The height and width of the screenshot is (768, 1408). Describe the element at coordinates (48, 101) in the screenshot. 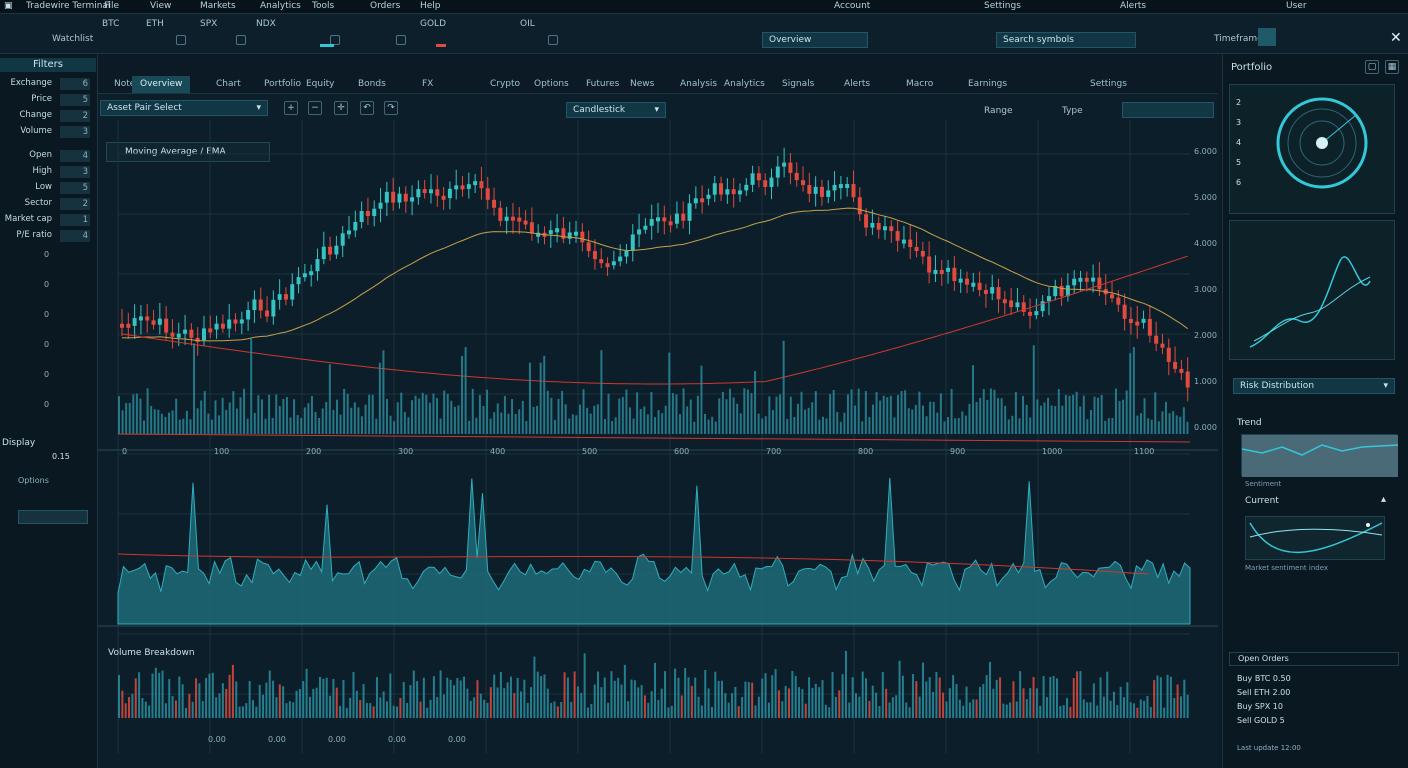

I see `filter-row: Price 5` at that location.